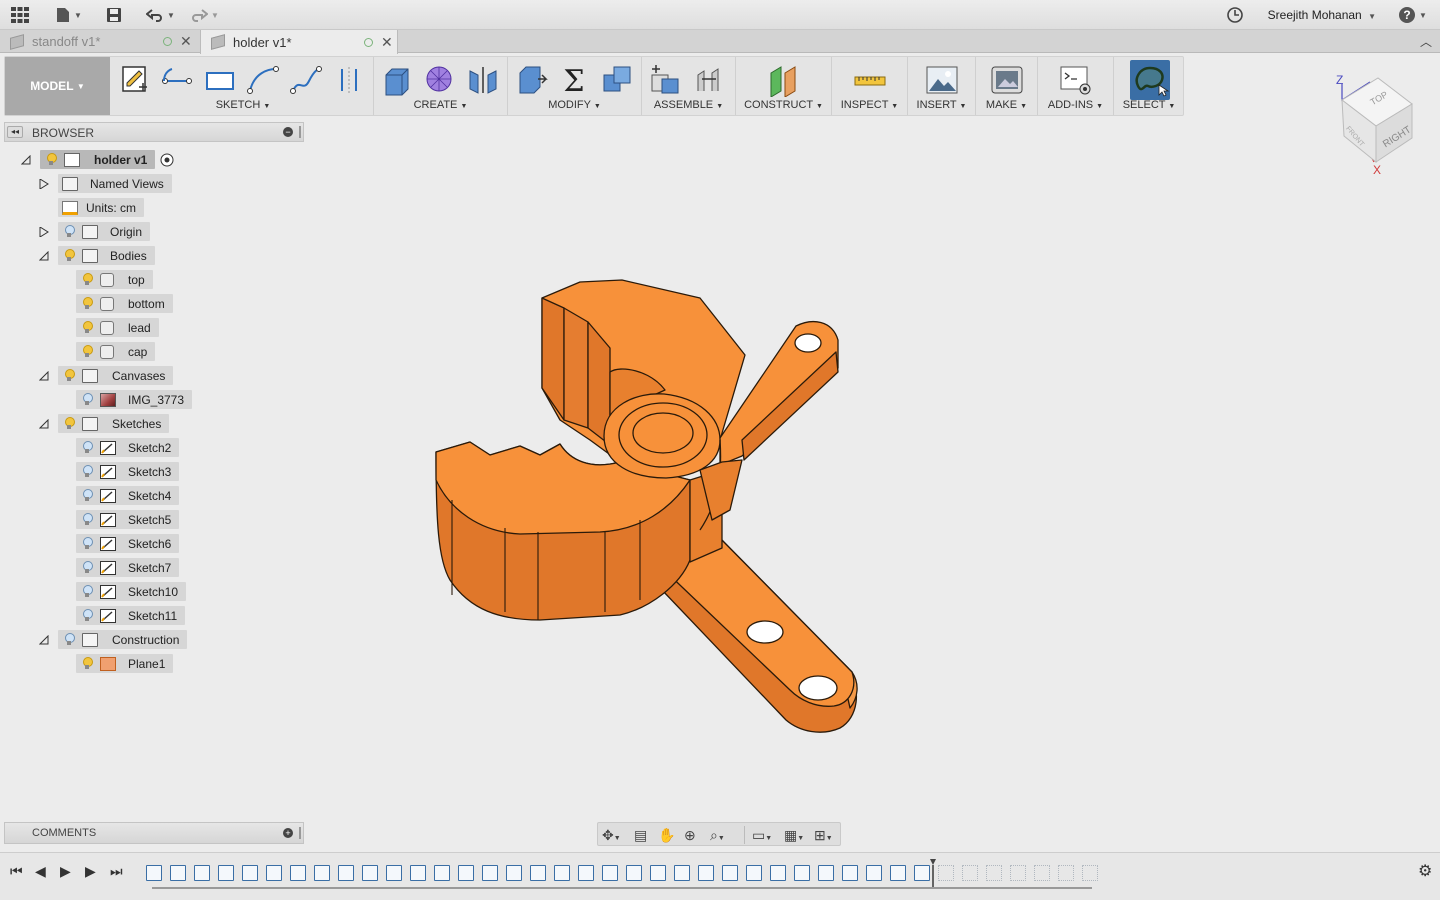 The height and width of the screenshot is (900, 1440). What do you see at coordinates (299, 42) in the screenshot?
I see `tab-holder: holder v1* ✕` at bounding box center [299, 42].